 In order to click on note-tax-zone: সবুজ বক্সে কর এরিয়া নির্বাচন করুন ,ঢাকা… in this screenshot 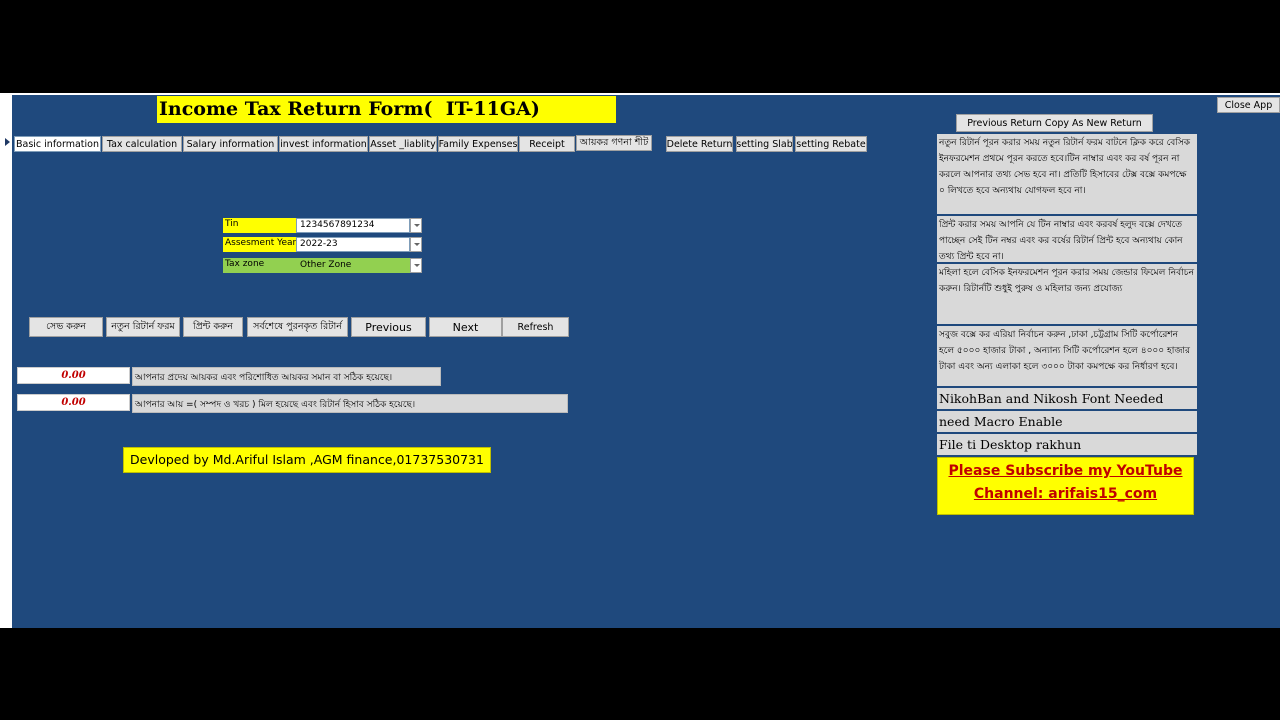, I will do `click(1067, 357)`.